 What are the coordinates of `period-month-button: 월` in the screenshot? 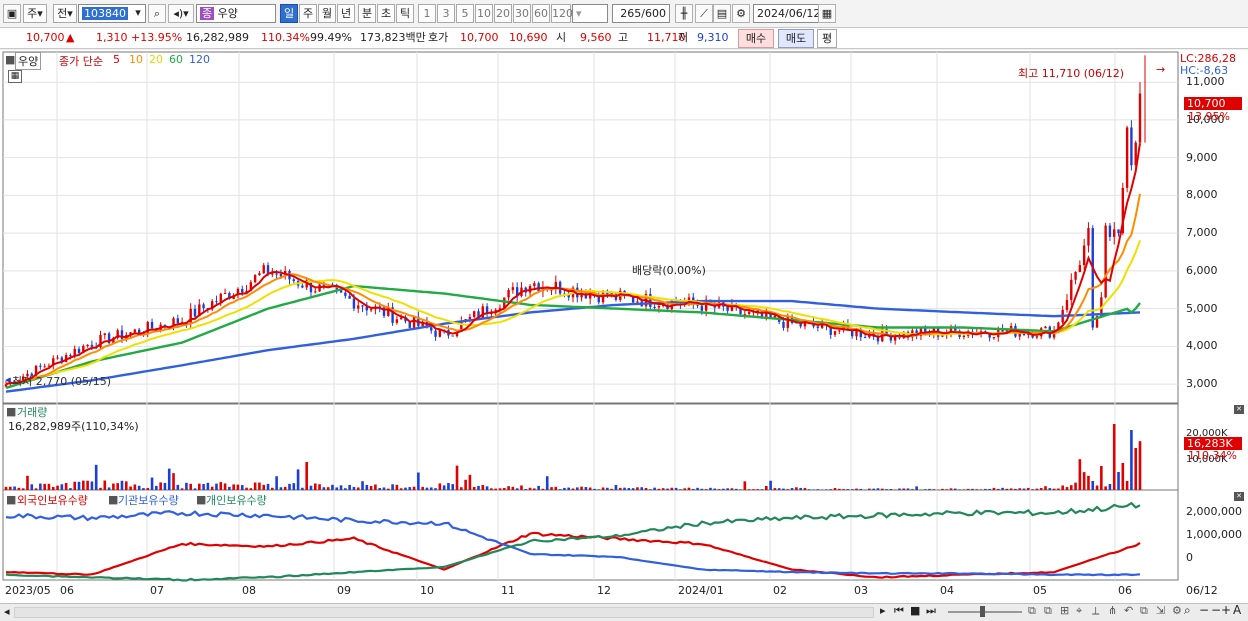 It's located at (327, 13).